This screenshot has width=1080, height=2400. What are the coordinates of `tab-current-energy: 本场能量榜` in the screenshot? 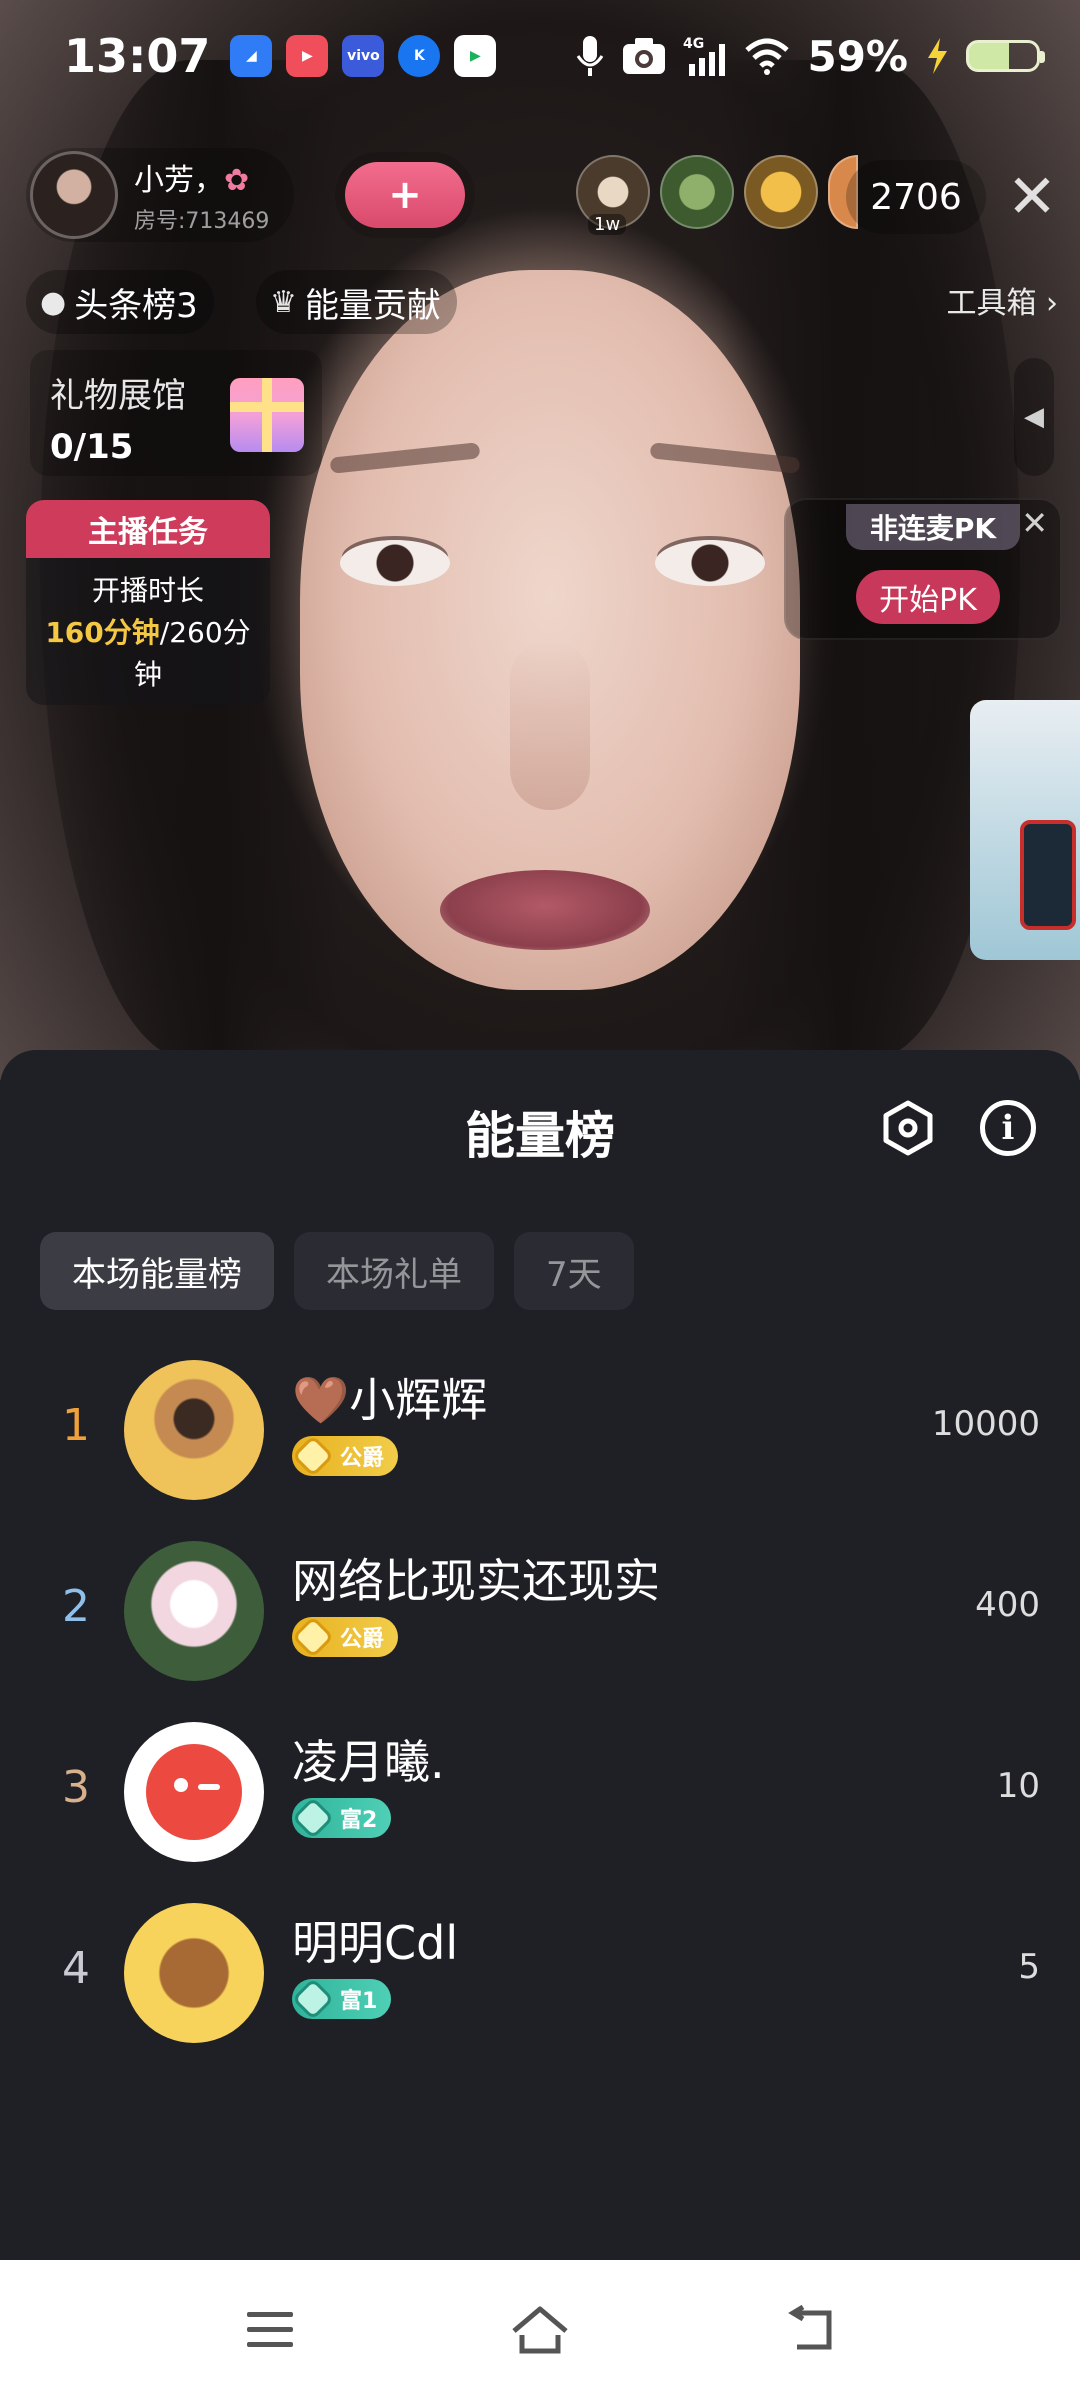 It's located at (157, 1271).